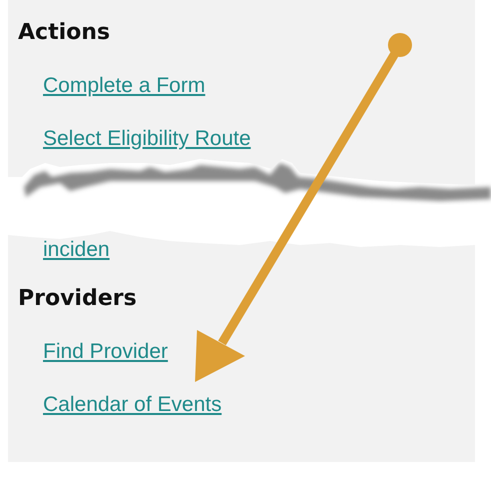 Image resolution: width=491 pixels, height=483 pixels. I want to click on cut-off-link: inciden, so click(76, 250).